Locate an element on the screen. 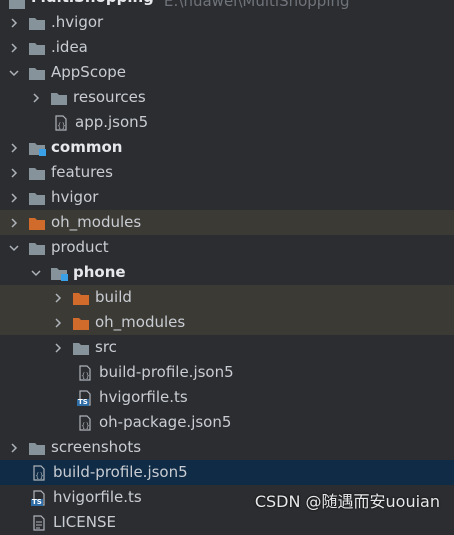 This screenshot has width=454, height=535. tree-item-phone-oh-package: {} oh-package.json5 is located at coordinates (227, 422).